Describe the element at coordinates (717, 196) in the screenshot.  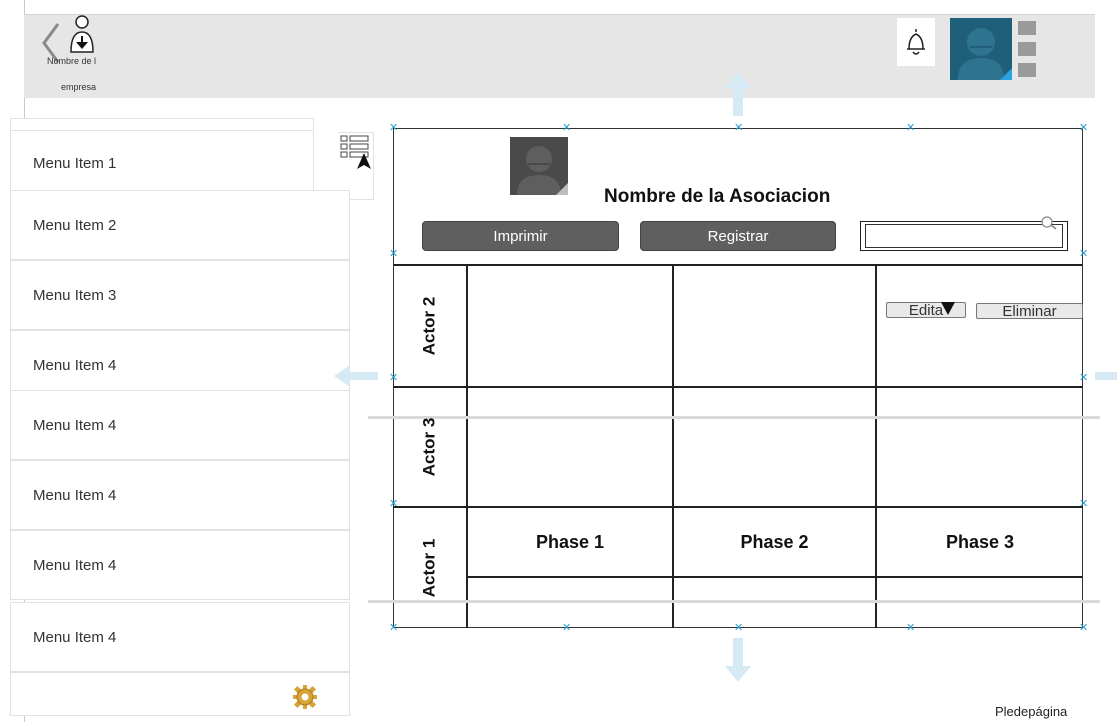
I see `association-title: Nombre de la Asociacion` at that location.